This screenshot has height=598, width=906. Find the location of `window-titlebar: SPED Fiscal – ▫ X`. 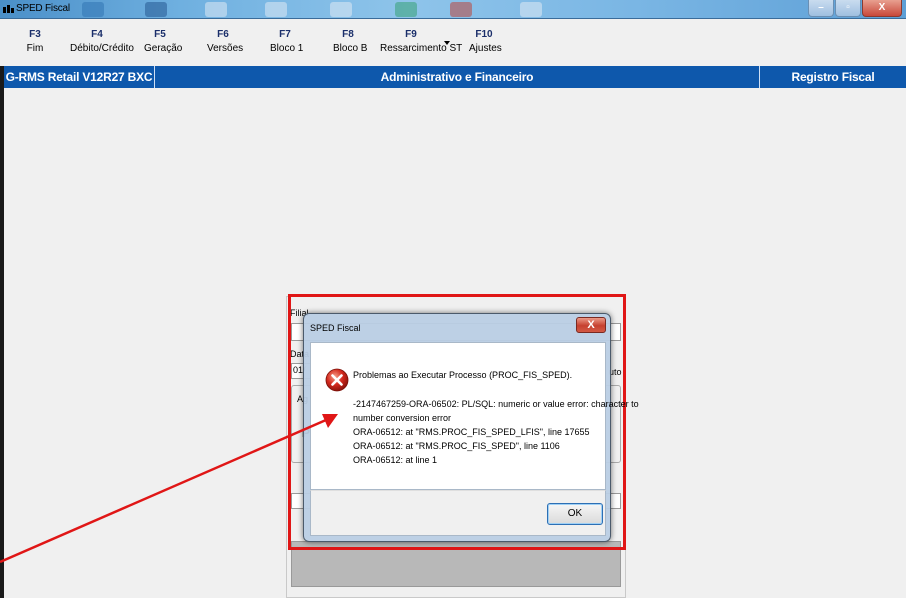

window-titlebar: SPED Fiscal – ▫ X is located at coordinates (453, 9).